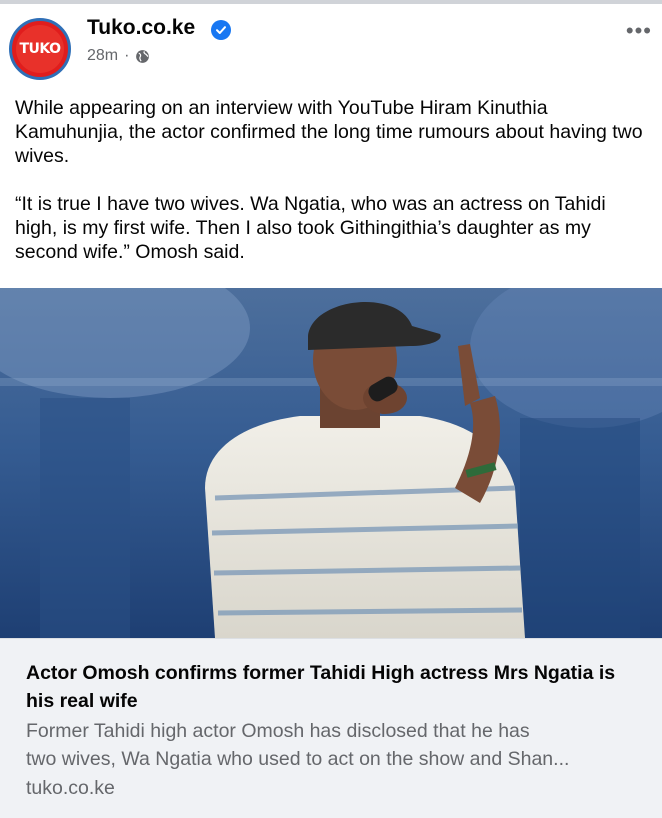 The width and height of the screenshot is (662, 818). Describe the element at coordinates (221, 30) in the screenshot. I see `verified-check-icon` at that location.